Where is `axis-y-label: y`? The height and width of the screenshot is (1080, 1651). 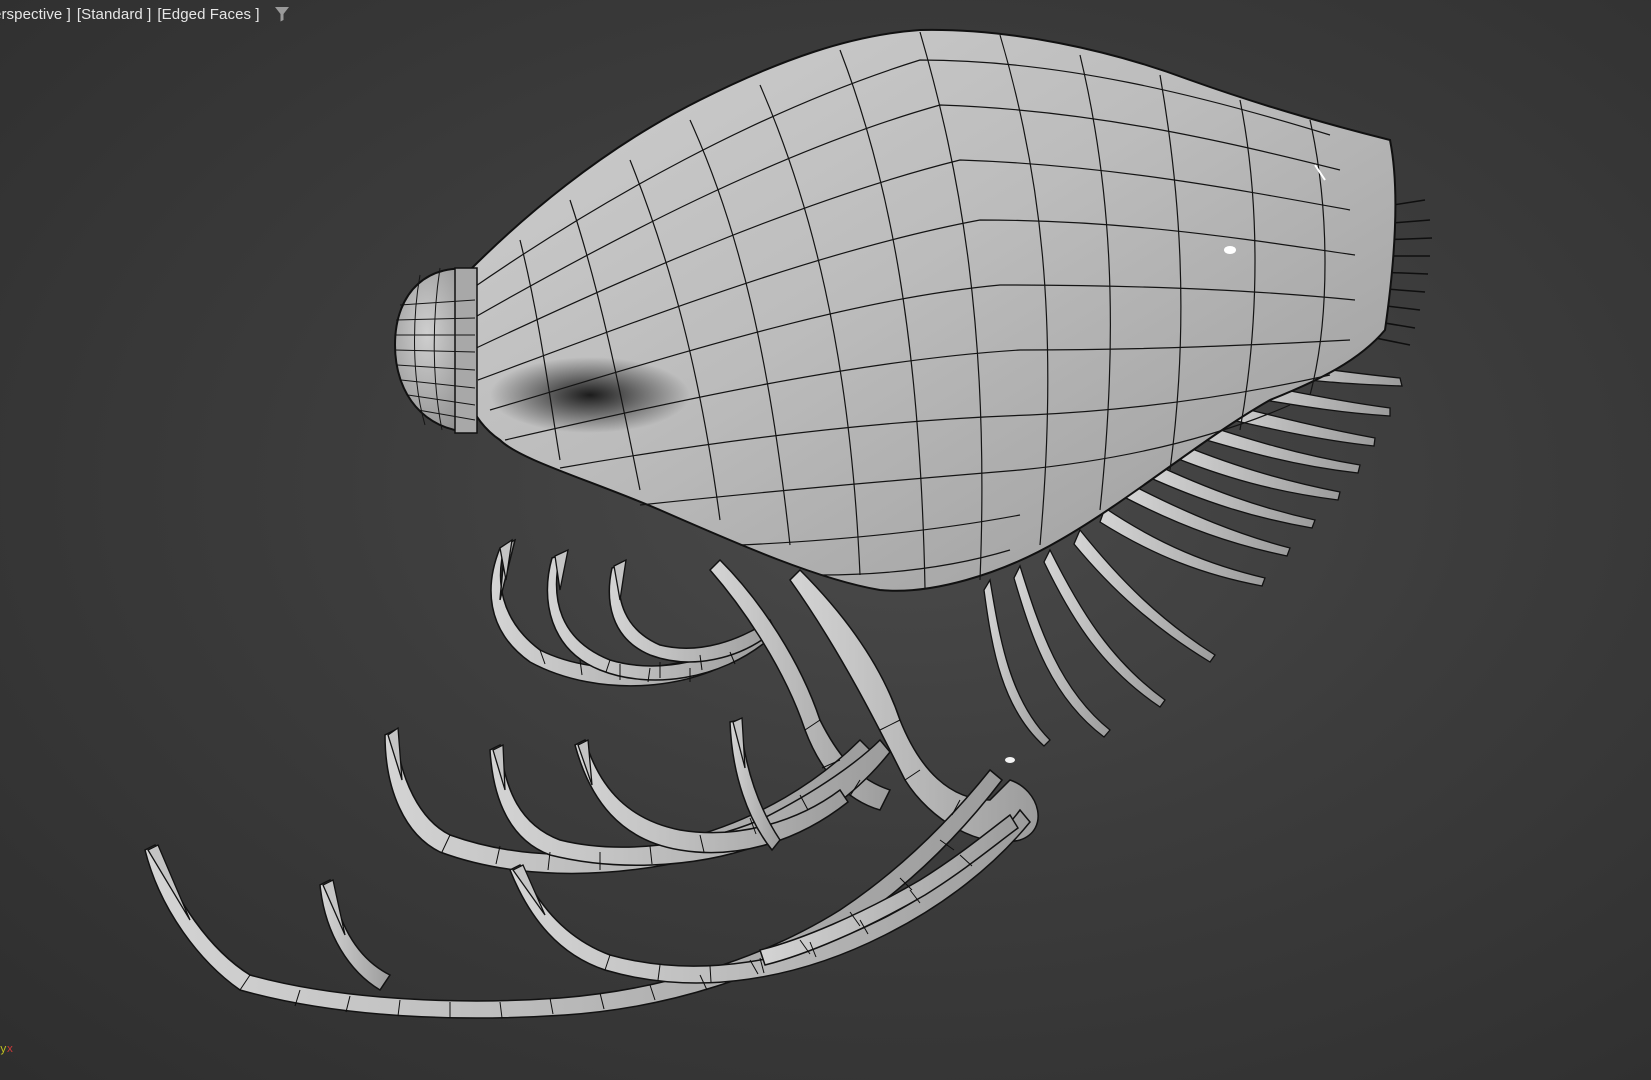
axis-y-label: y is located at coordinates (3, 1050).